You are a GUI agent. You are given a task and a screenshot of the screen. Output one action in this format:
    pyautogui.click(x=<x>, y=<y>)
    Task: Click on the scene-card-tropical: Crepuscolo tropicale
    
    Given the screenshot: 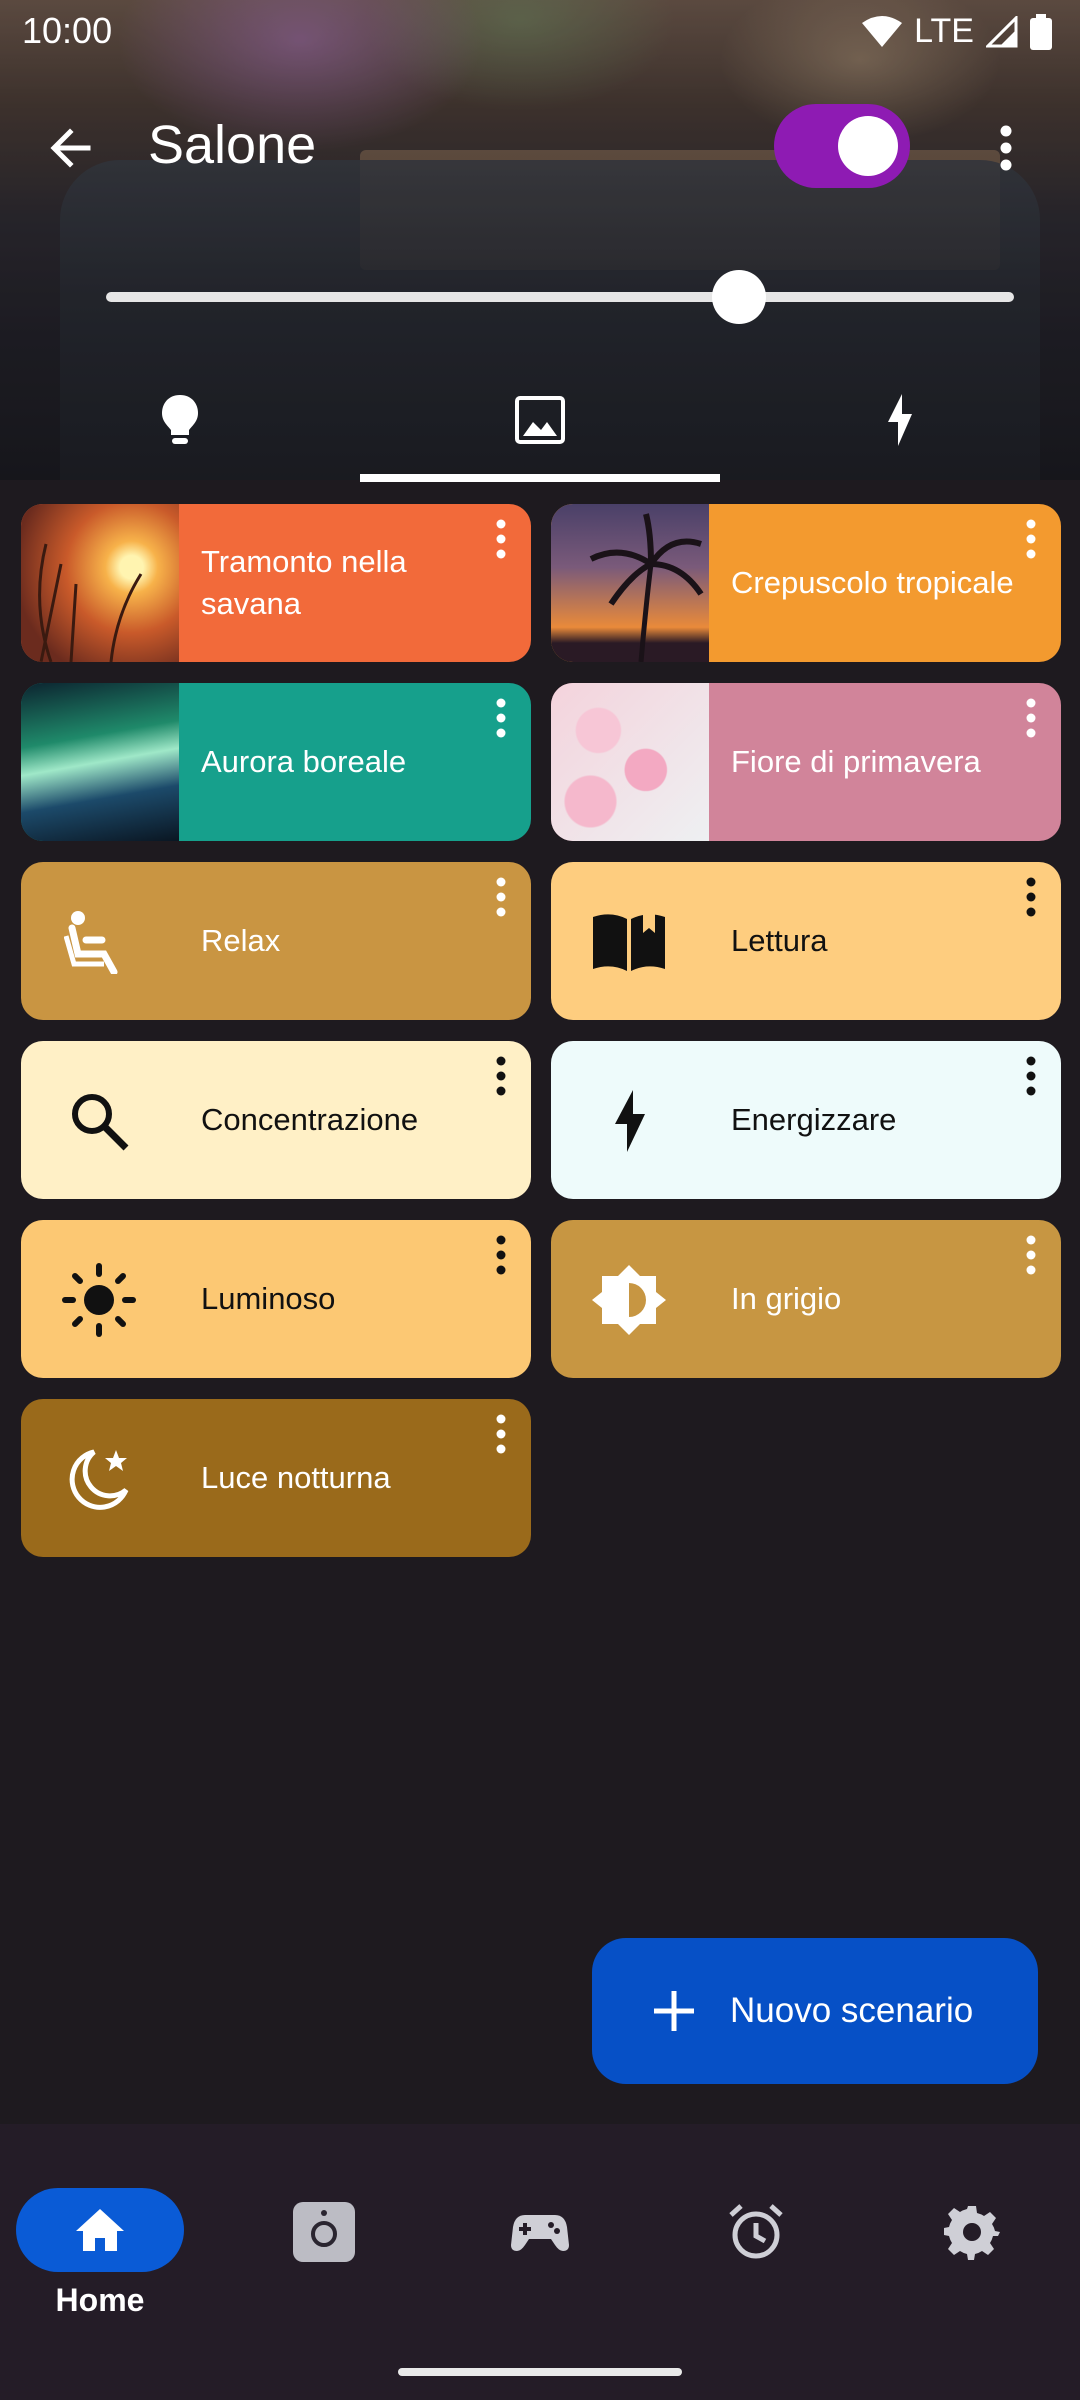 What is the action you would take?
    pyautogui.click(x=806, y=583)
    